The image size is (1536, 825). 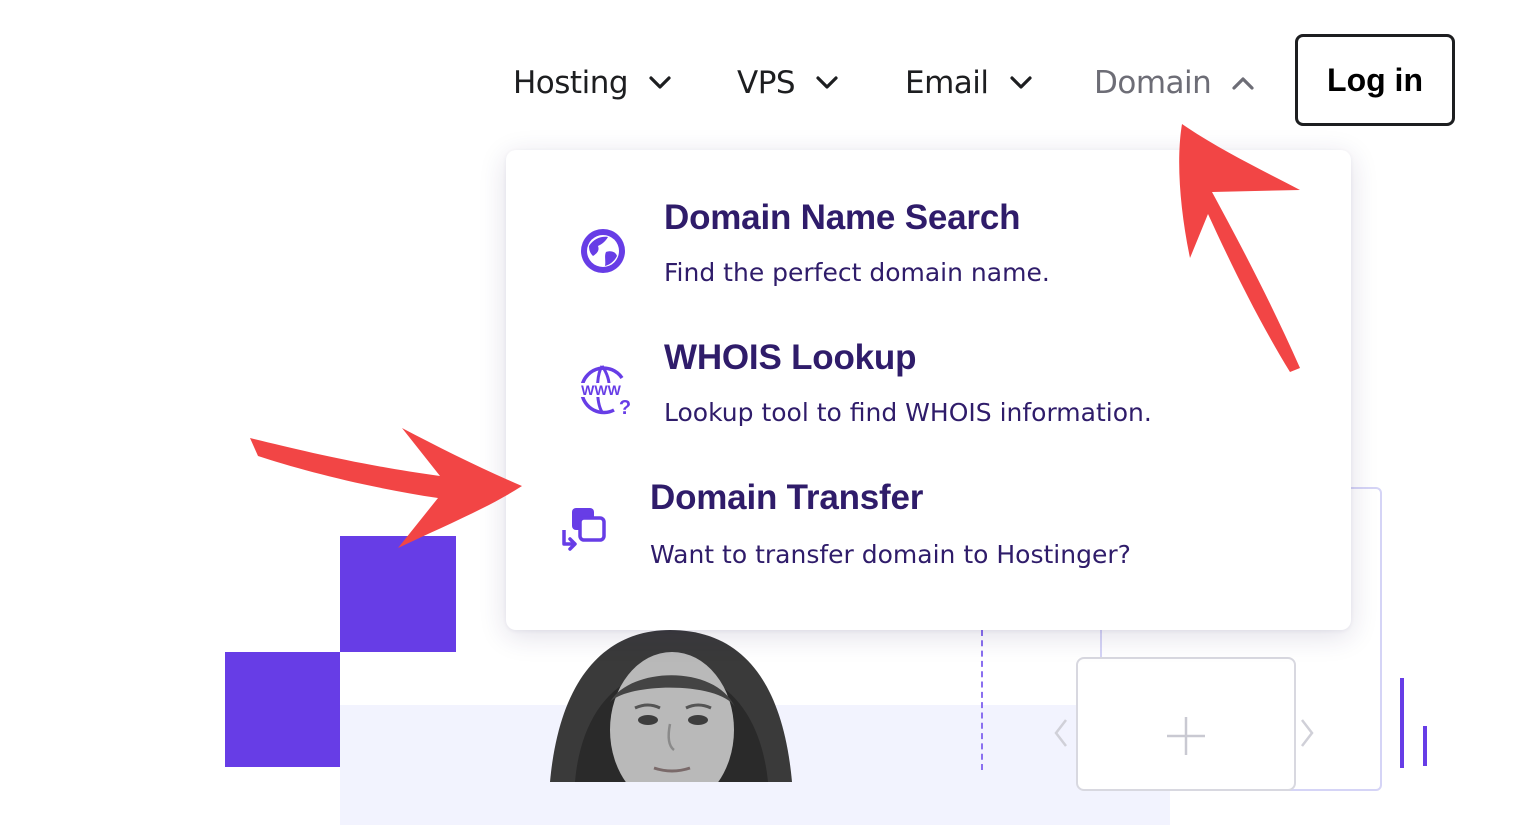 What do you see at coordinates (890, 554) in the screenshot?
I see `menu-item-description: Want to transfer domain to Hostinger?` at bounding box center [890, 554].